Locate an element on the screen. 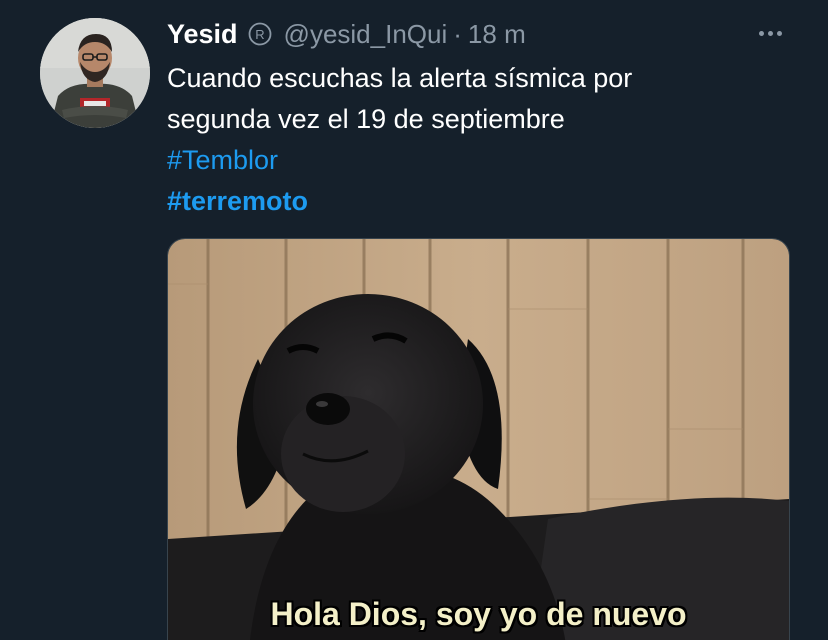 Image resolution: width=828 pixels, height=640 pixels. avatar is located at coordinates (95, 73).